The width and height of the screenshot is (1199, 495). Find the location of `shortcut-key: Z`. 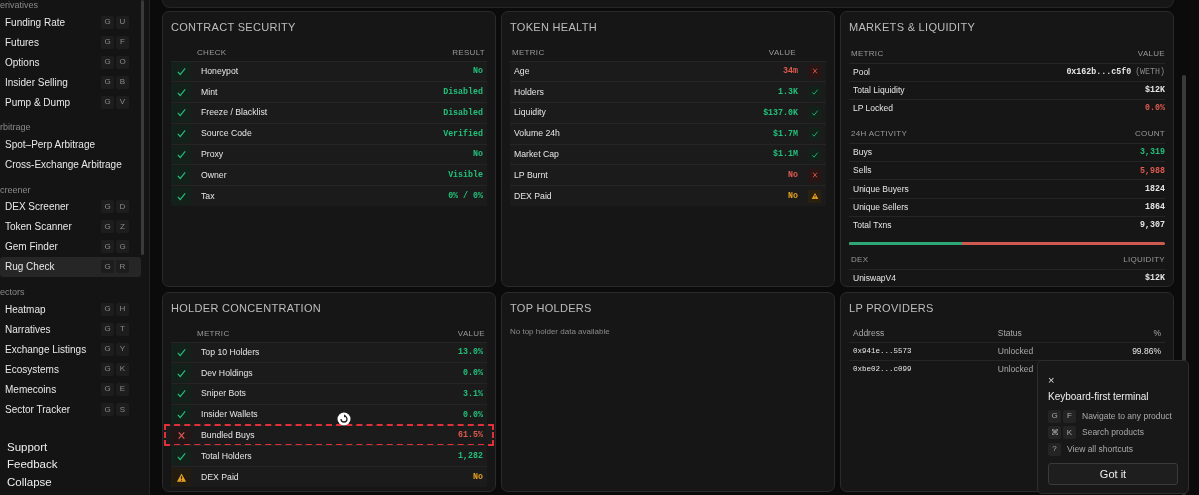

shortcut-key: Z is located at coordinates (122, 227).